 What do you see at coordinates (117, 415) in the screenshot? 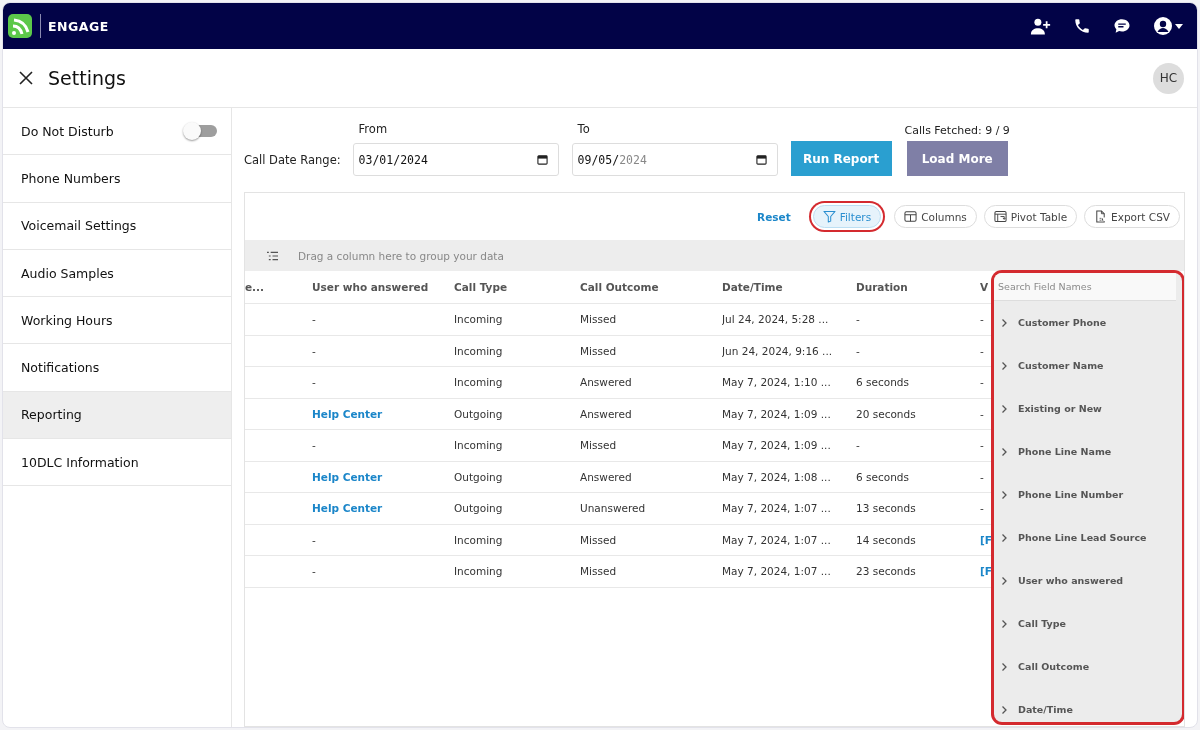
I see `sidebar-item: Reporting` at bounding box center [117, 415].